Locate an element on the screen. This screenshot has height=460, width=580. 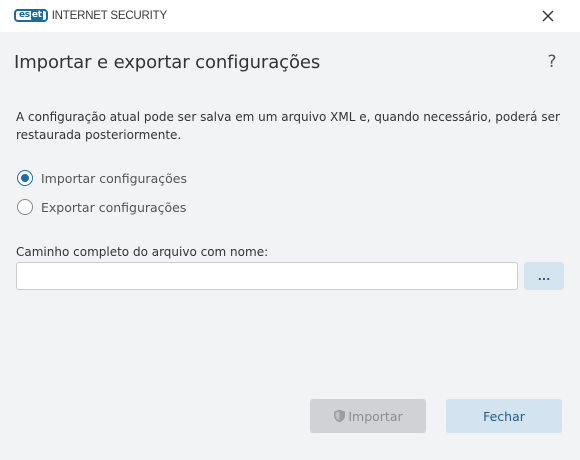
product-name: INTERNET SECURITY is located at coordinates (109, 15).